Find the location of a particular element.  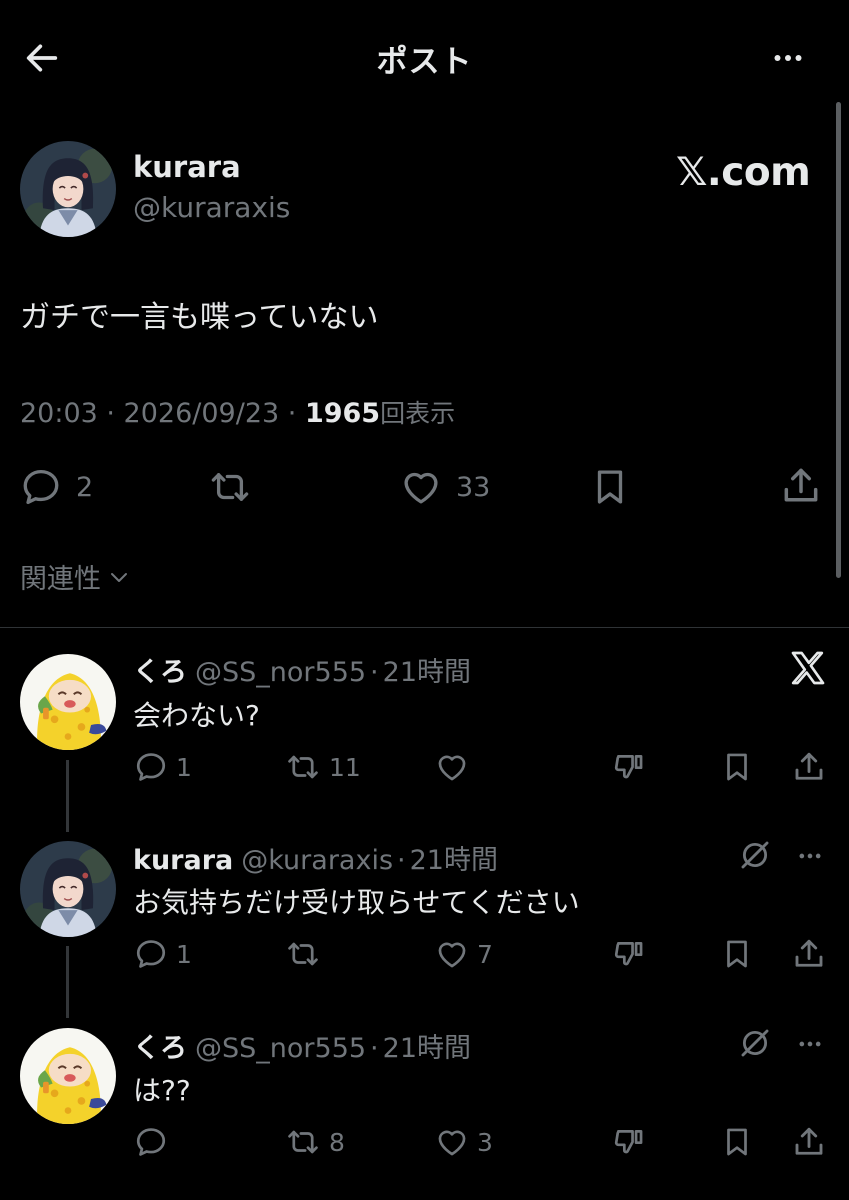

like-button: 3 is located at coordinates (464, 1142).